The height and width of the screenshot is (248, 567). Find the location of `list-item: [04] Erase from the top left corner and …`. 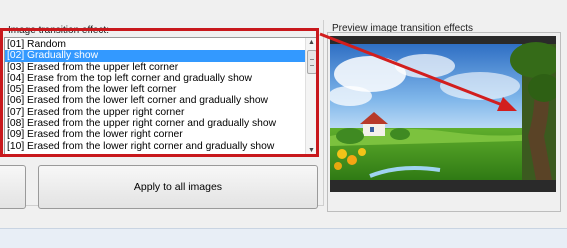

list-item: [04] Erase from the top left corner and … is located at coordinates (155, 78).